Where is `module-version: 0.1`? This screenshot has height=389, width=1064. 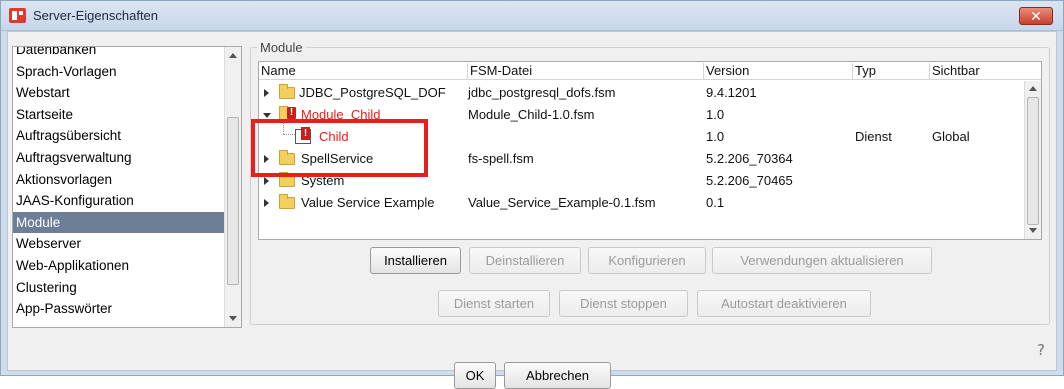
module-version: 0.1 is located at coordinates (715, 202).